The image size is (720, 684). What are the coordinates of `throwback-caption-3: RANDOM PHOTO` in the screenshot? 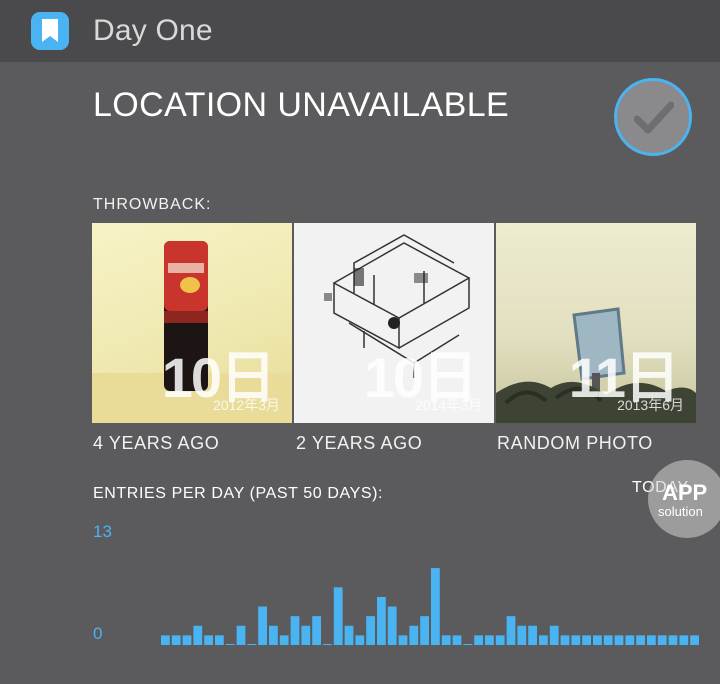 It's located at (575, 443).